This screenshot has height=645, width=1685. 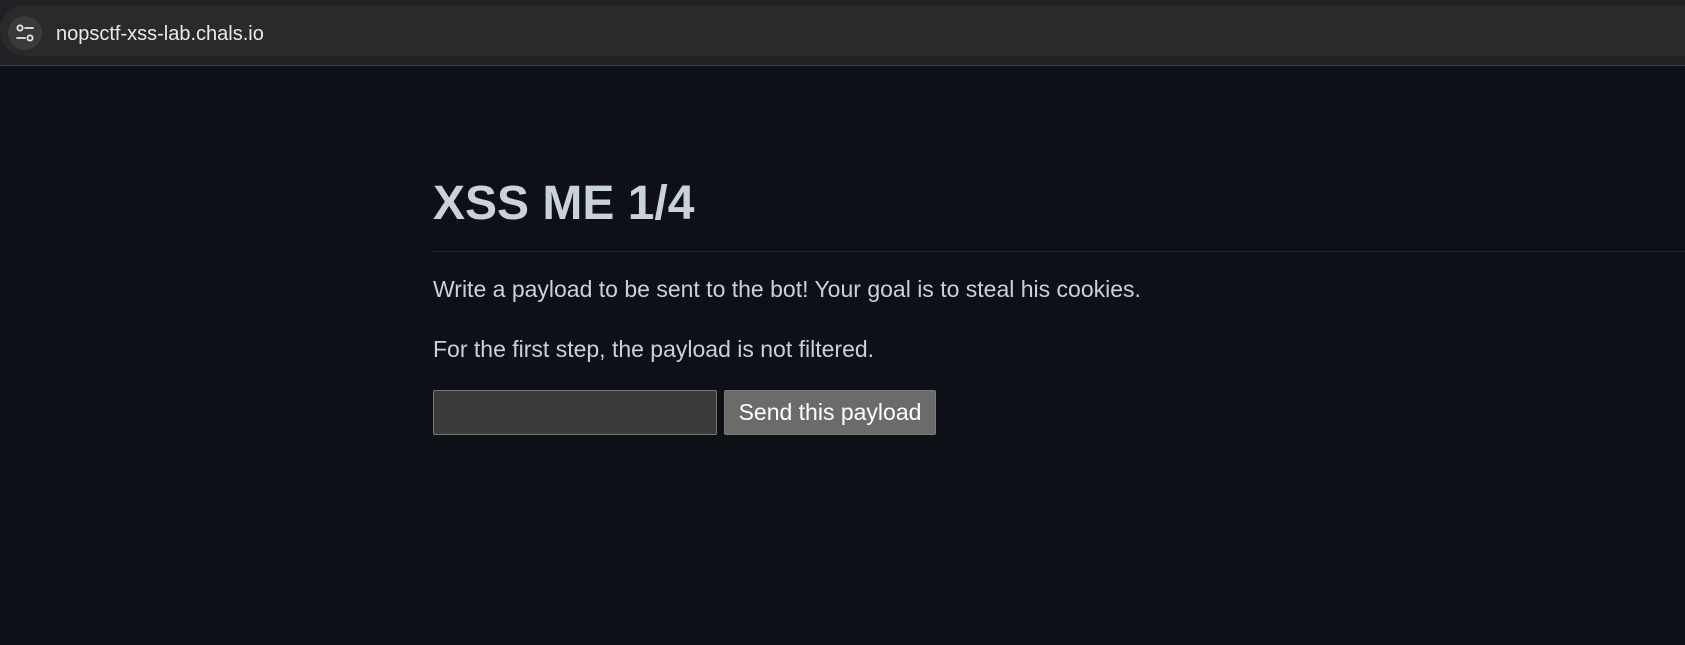 What do you see at coordinates (160, 34) in the screenshot?
I see `url-text: nopsctf-xss-lab.chals.io` at bounding box center [160, 34].